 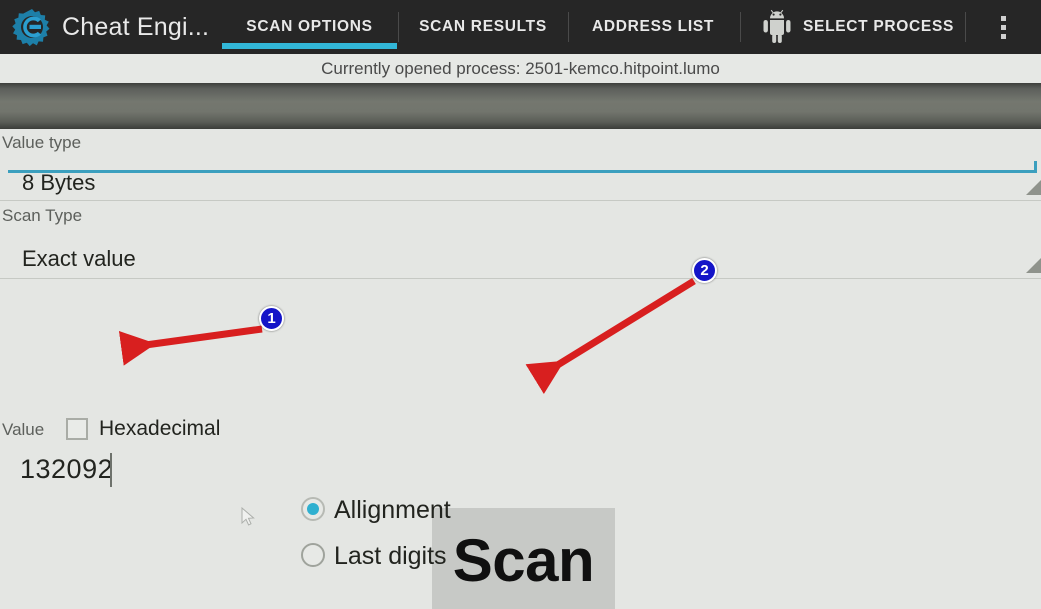 What do you see at coordinates (1003, 27) in the screenshot?
I see `overflow-menu-icon` at bounding box center [1003, 27].